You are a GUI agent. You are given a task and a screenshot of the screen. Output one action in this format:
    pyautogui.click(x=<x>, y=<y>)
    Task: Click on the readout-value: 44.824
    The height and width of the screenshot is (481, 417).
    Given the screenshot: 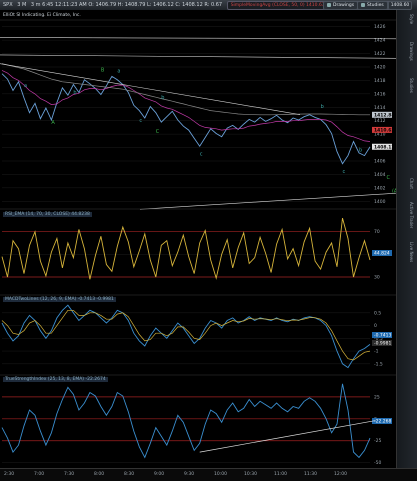 What is the action you would take?
    pyautogui.click(x=382, y=254)
    